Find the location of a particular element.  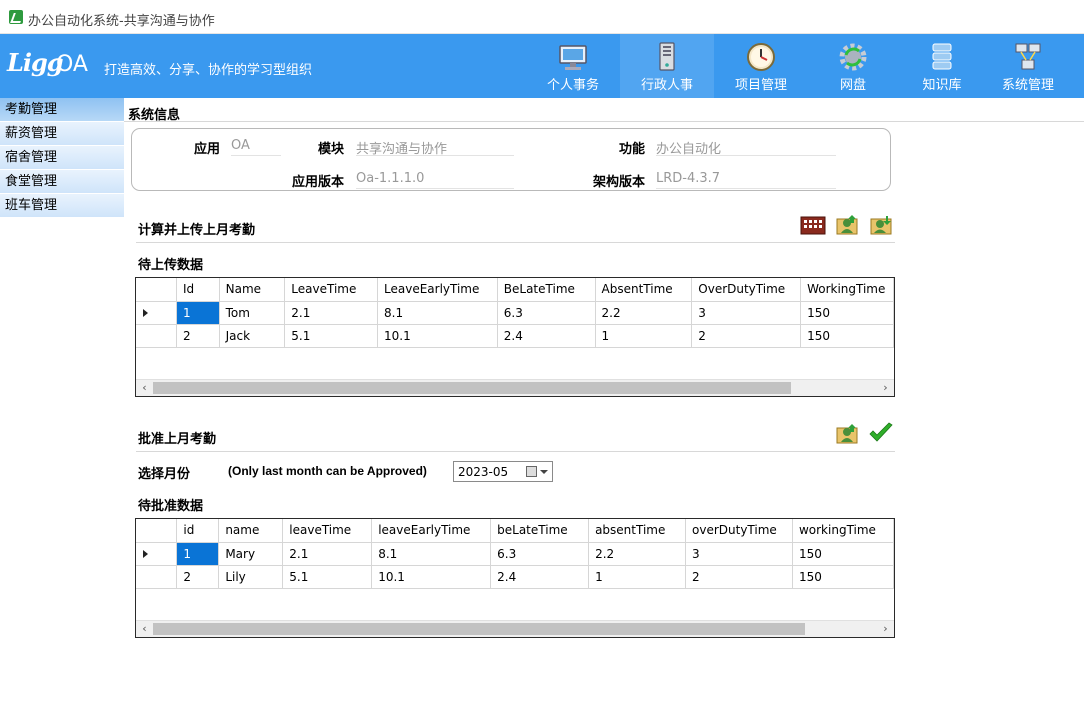

column-header: leaveEarlyTime is located at coordinates (431, 531).